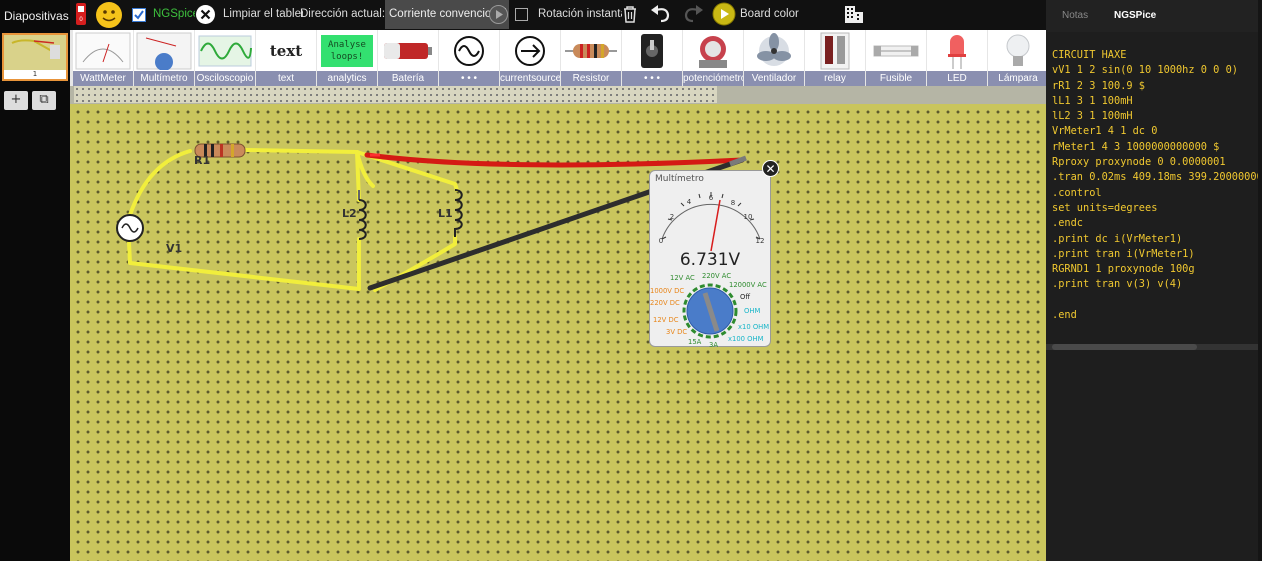 This screenshot has height=561, width=1262. What do you see at coordinates (445, 213) in the screenshot?
I see `label-l1: L1` at bounding box center [445, 213].